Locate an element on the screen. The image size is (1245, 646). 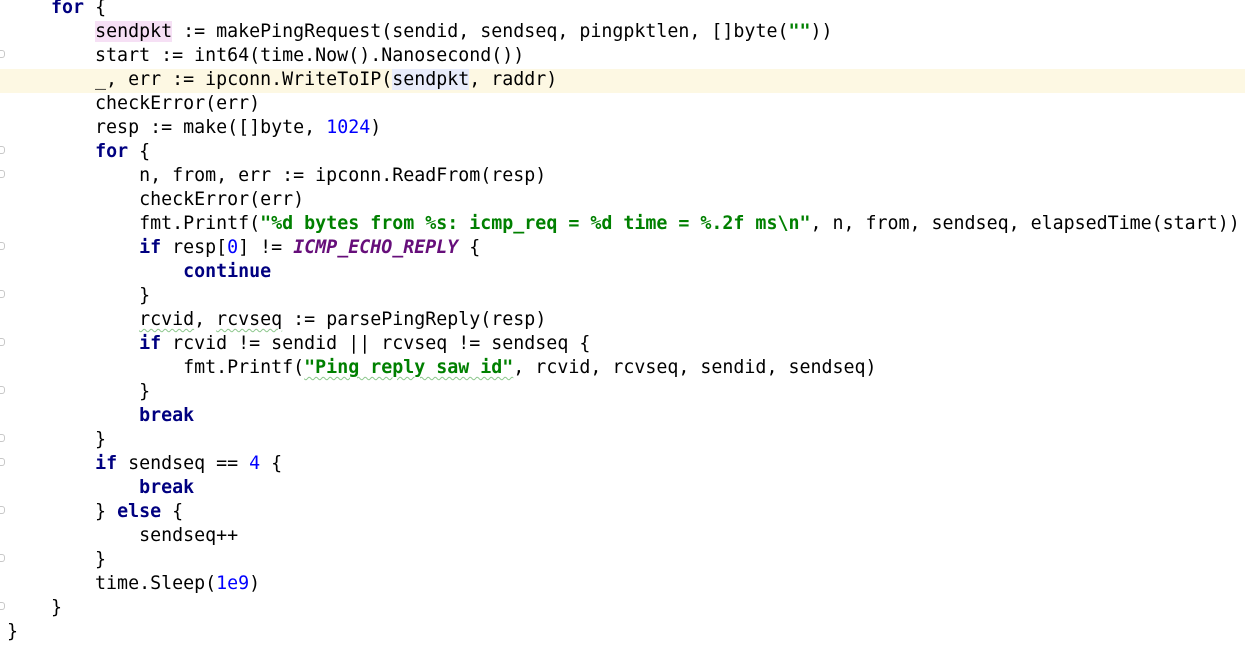
code-token: )) is located at coordinates (821, 31).